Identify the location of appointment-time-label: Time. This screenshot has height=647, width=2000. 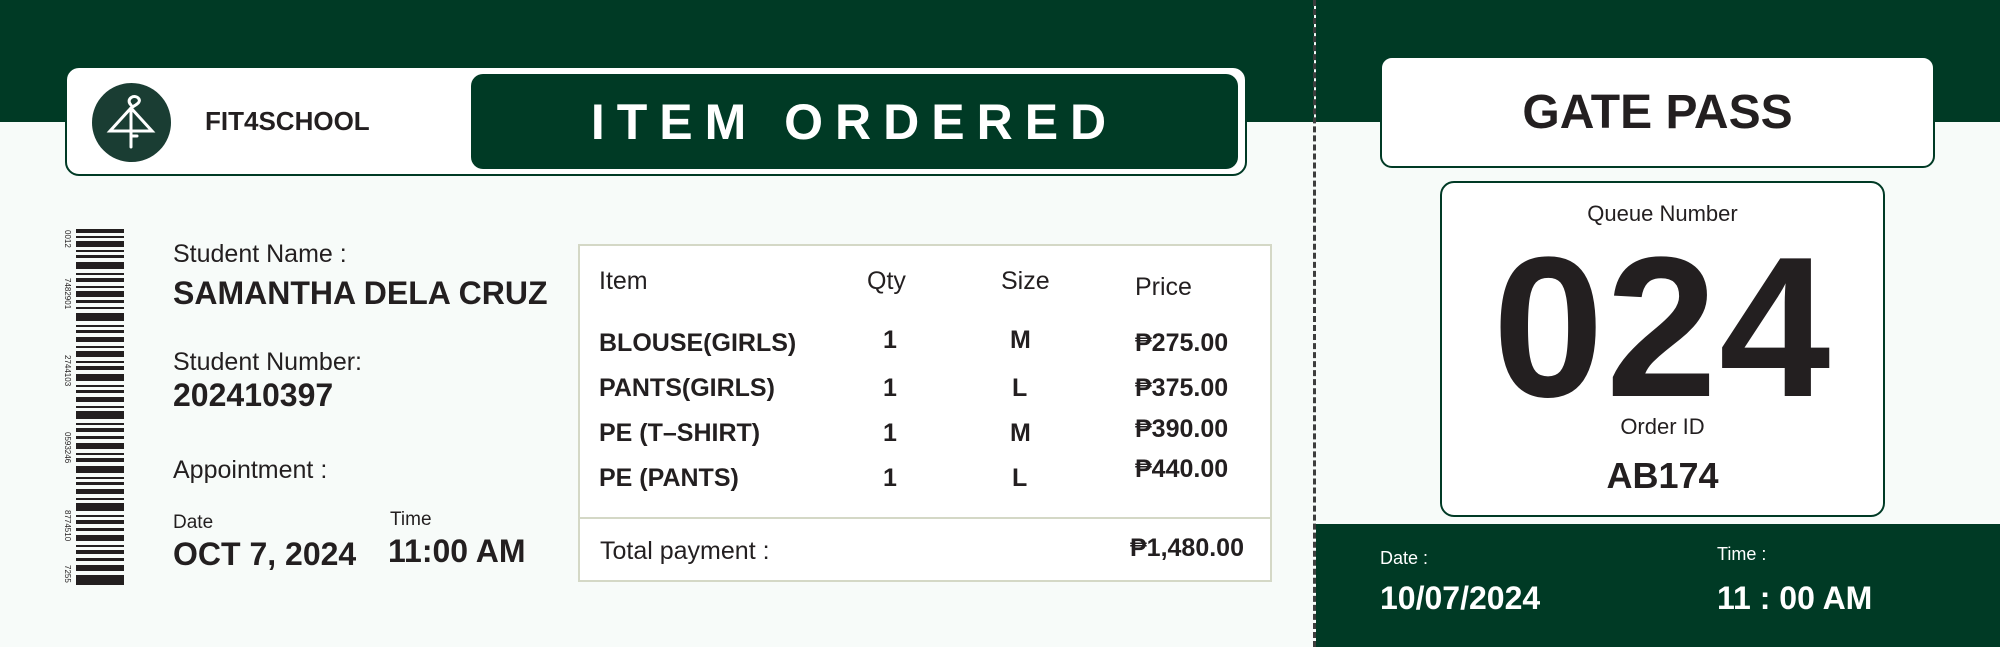
(411, 519).